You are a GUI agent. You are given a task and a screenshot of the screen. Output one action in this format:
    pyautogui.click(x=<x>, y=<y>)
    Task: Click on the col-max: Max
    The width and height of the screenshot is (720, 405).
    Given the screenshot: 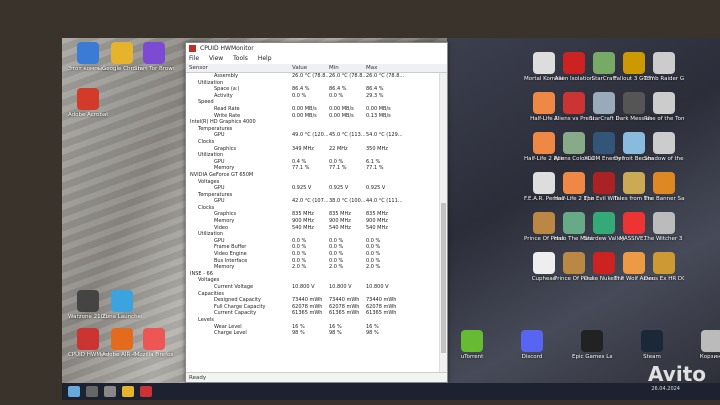 What is the action you would take?
    pyautogui.click(x=371, y=68)
    